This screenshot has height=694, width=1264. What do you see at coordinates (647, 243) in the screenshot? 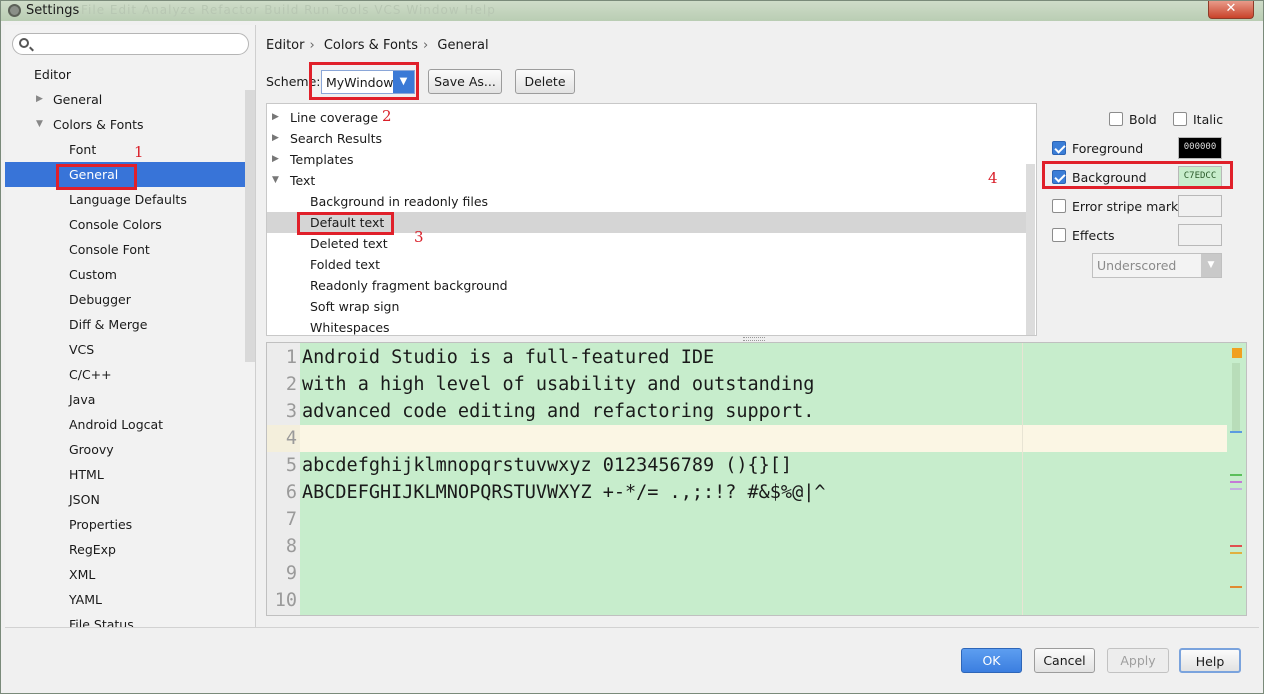
I see `element-deleted-text: Deleted text` at bounding box center [647, 243].